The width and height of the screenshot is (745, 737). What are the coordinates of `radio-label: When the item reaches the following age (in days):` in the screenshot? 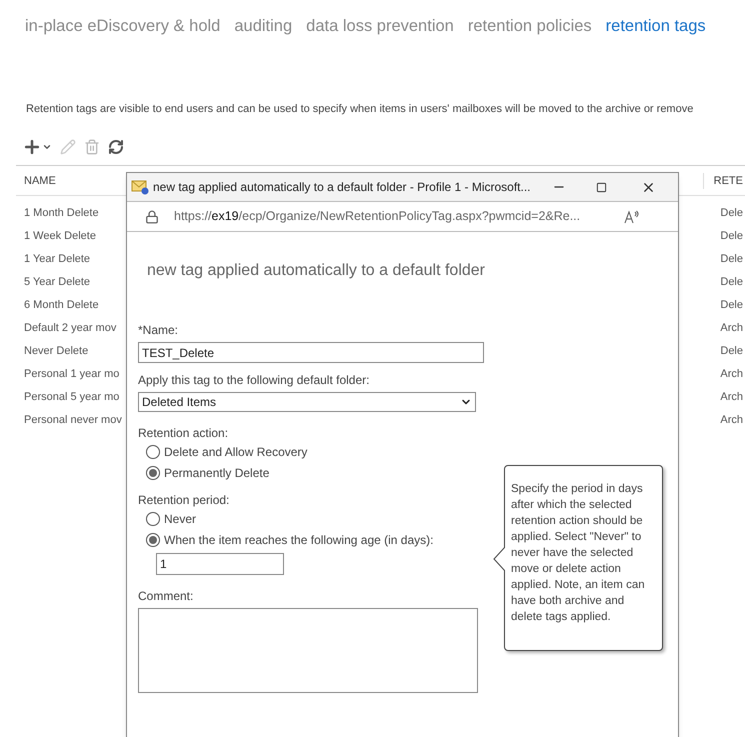 It's located at (299, 540).